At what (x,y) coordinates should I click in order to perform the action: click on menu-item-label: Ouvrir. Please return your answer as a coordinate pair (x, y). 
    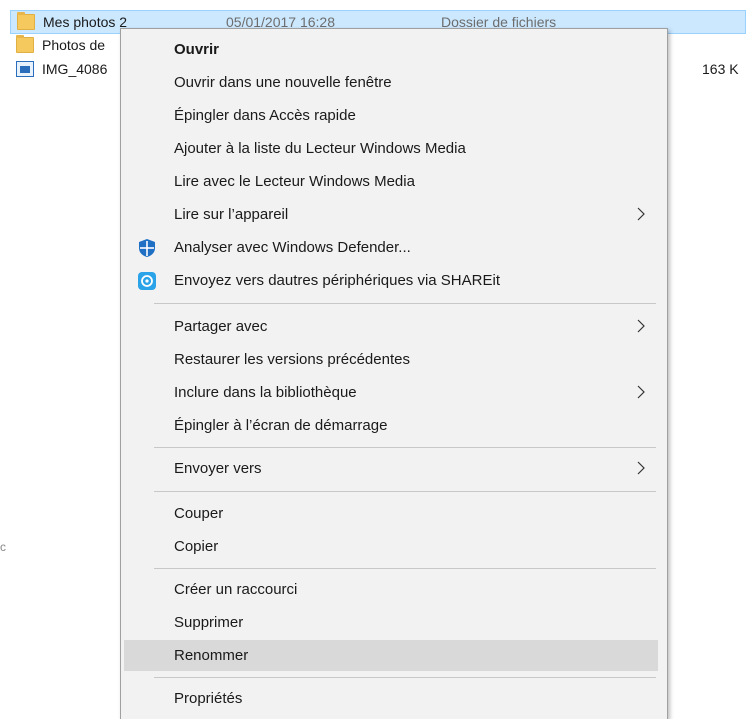
    Looking at the image, I should click on (197, 49).